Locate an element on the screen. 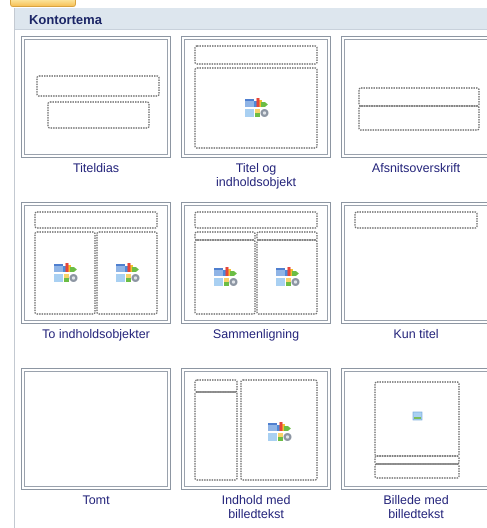  ribbon-tab is located at coordinates (43, 3).